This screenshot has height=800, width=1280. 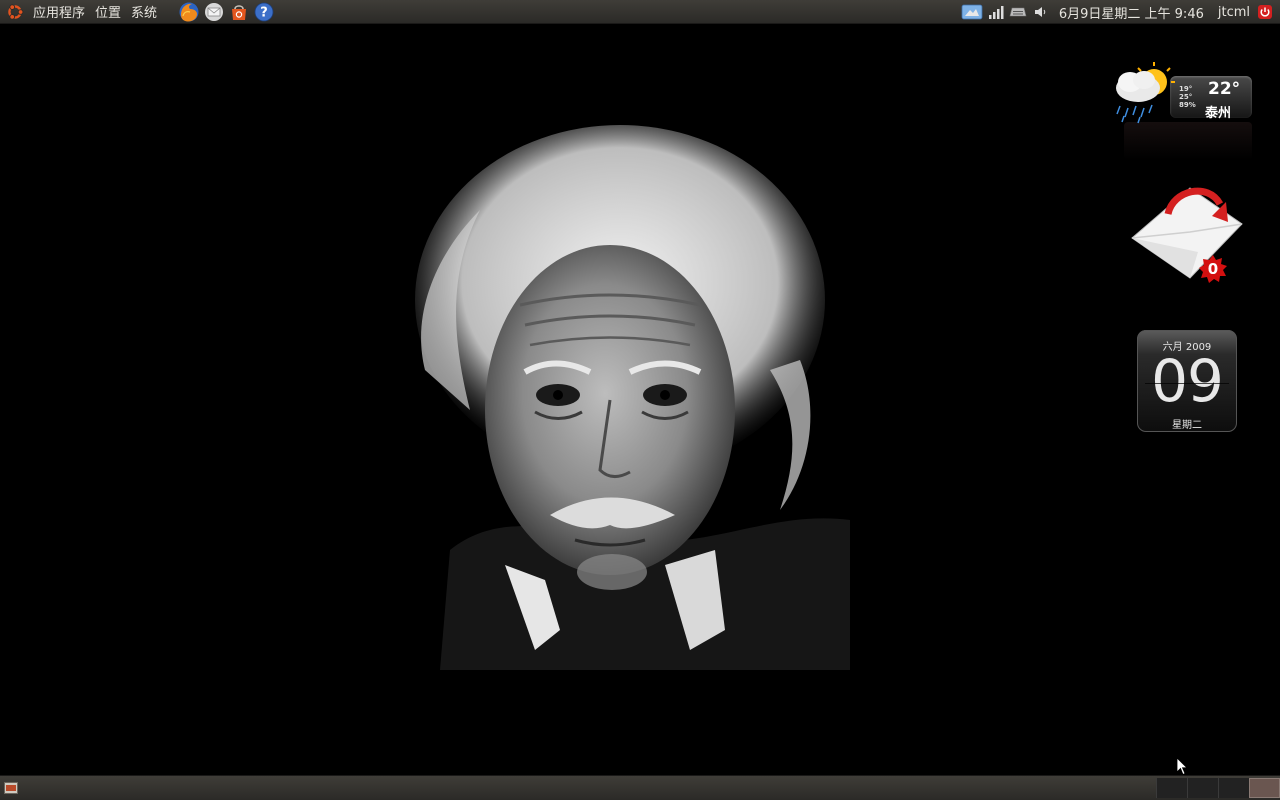 I want to click on show-desktop-icon, so click(x=11, y=788).